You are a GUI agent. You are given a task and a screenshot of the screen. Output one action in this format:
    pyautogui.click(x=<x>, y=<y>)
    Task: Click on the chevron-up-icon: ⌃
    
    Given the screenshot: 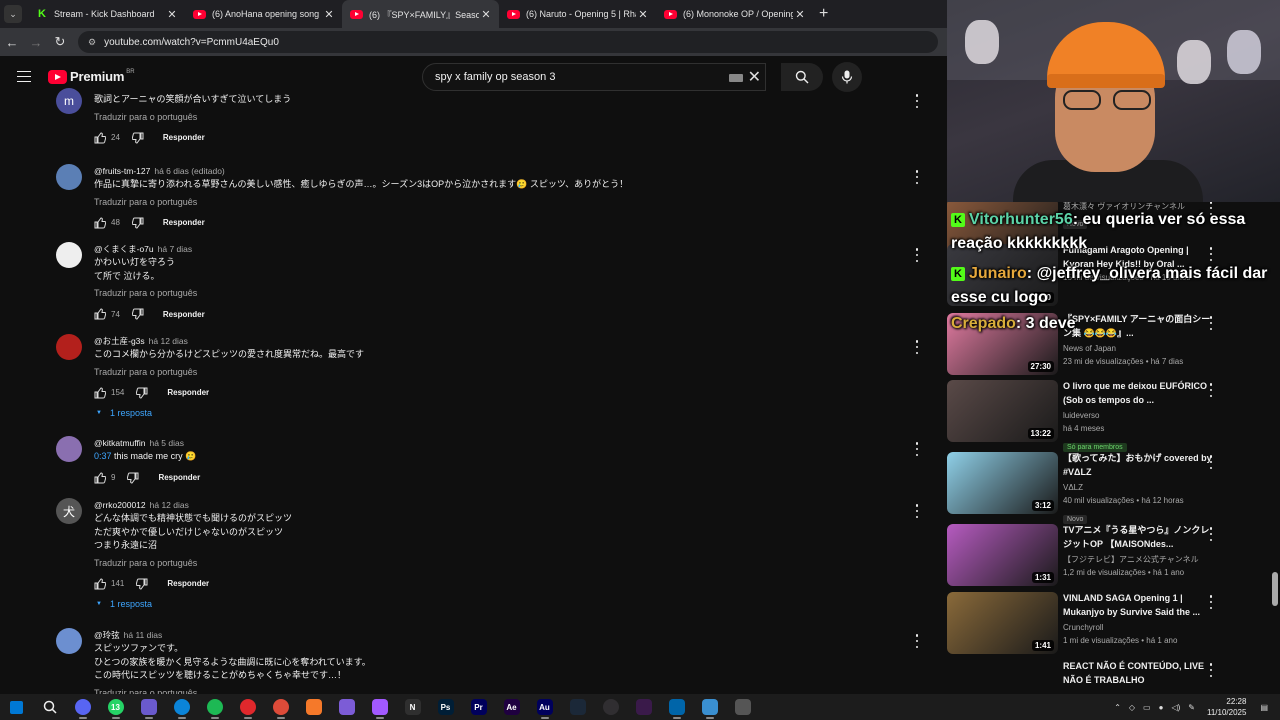 What is the action you would take?
    pyautogui.click(x=1117, y=707)
    